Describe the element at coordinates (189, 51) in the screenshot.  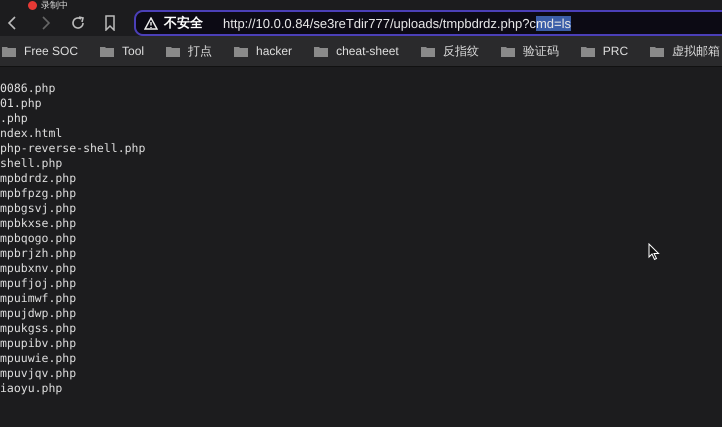
I see `bookmark-item: 打点` at that location.